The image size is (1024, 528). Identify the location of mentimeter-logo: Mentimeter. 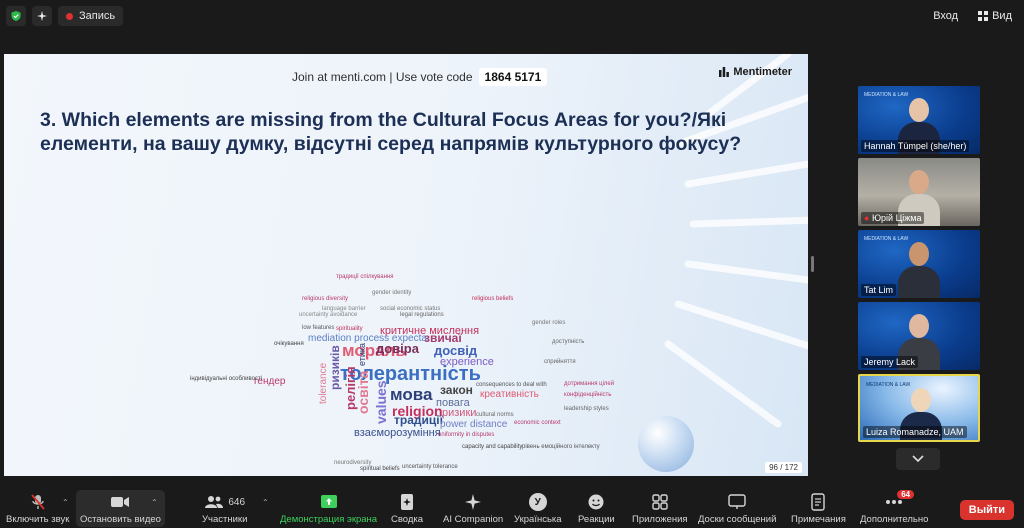
(755, 72).